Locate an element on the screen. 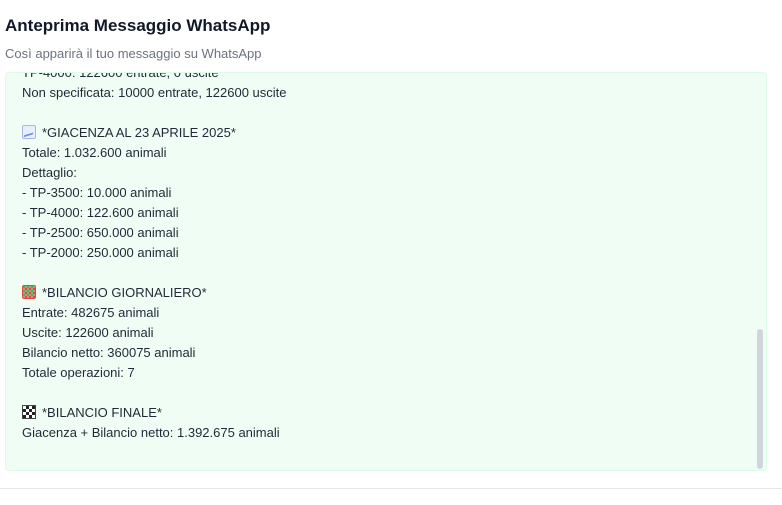 This screenshot has height=505, width=782. message-line: - TP-4000: 122.600 animali is located at coordinates (154, 213).